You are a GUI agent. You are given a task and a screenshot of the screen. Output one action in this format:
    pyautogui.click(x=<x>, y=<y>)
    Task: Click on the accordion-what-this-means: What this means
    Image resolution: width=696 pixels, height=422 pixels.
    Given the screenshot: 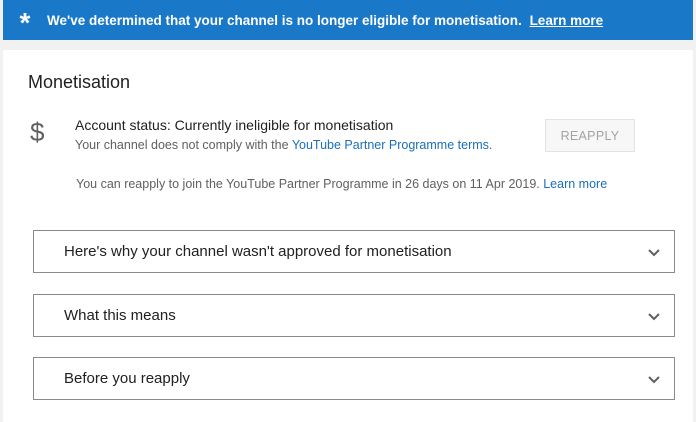 What is the action you would take?
    pyautogui.click(x=354, y=315)
    